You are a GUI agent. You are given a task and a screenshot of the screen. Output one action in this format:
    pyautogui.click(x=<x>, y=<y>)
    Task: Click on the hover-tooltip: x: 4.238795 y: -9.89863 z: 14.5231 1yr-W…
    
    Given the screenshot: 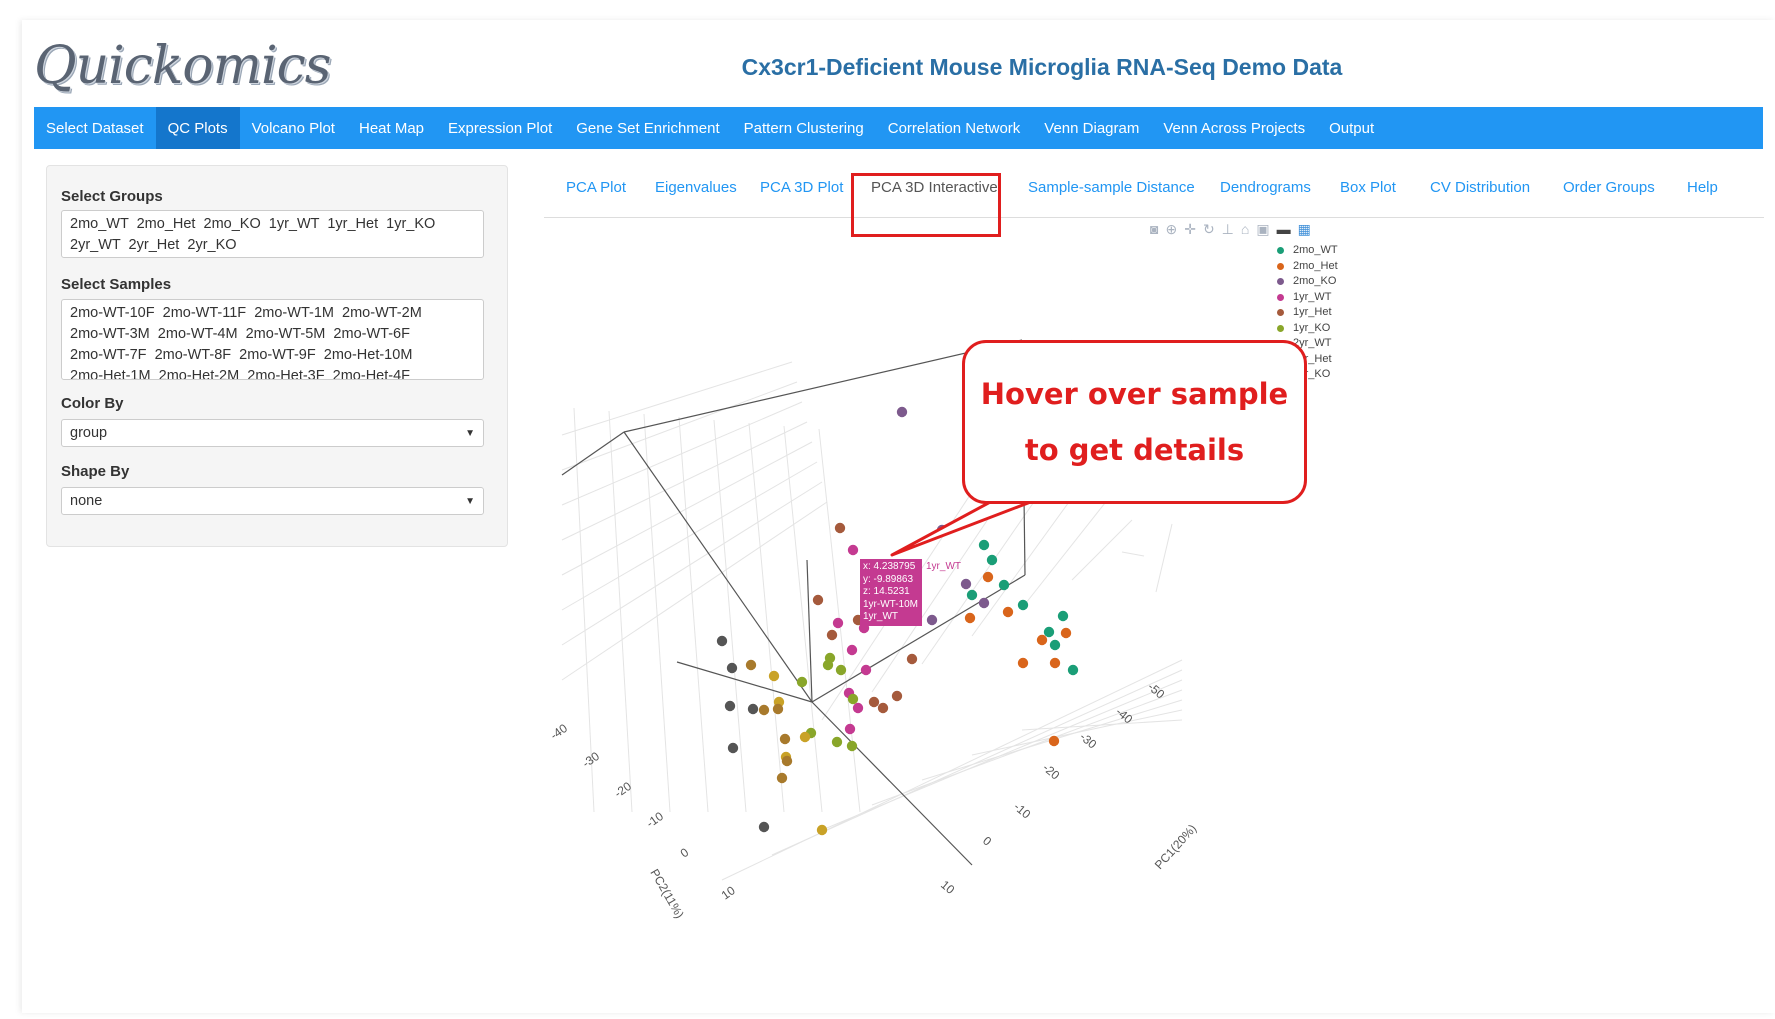 What is the action you would take?
    pyautogui.click(x=891, y=592)
    